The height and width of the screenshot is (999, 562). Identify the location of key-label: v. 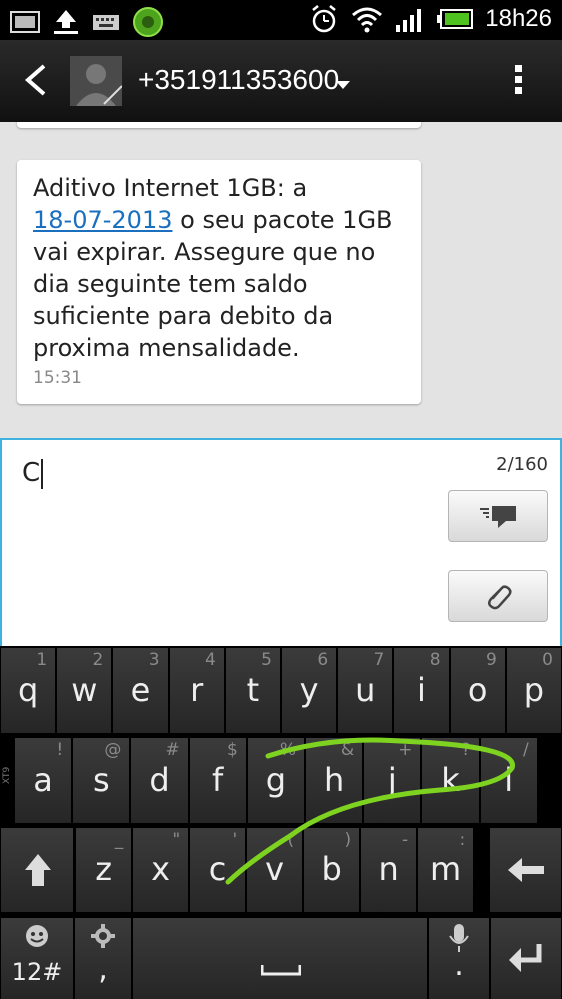
(275, 869).